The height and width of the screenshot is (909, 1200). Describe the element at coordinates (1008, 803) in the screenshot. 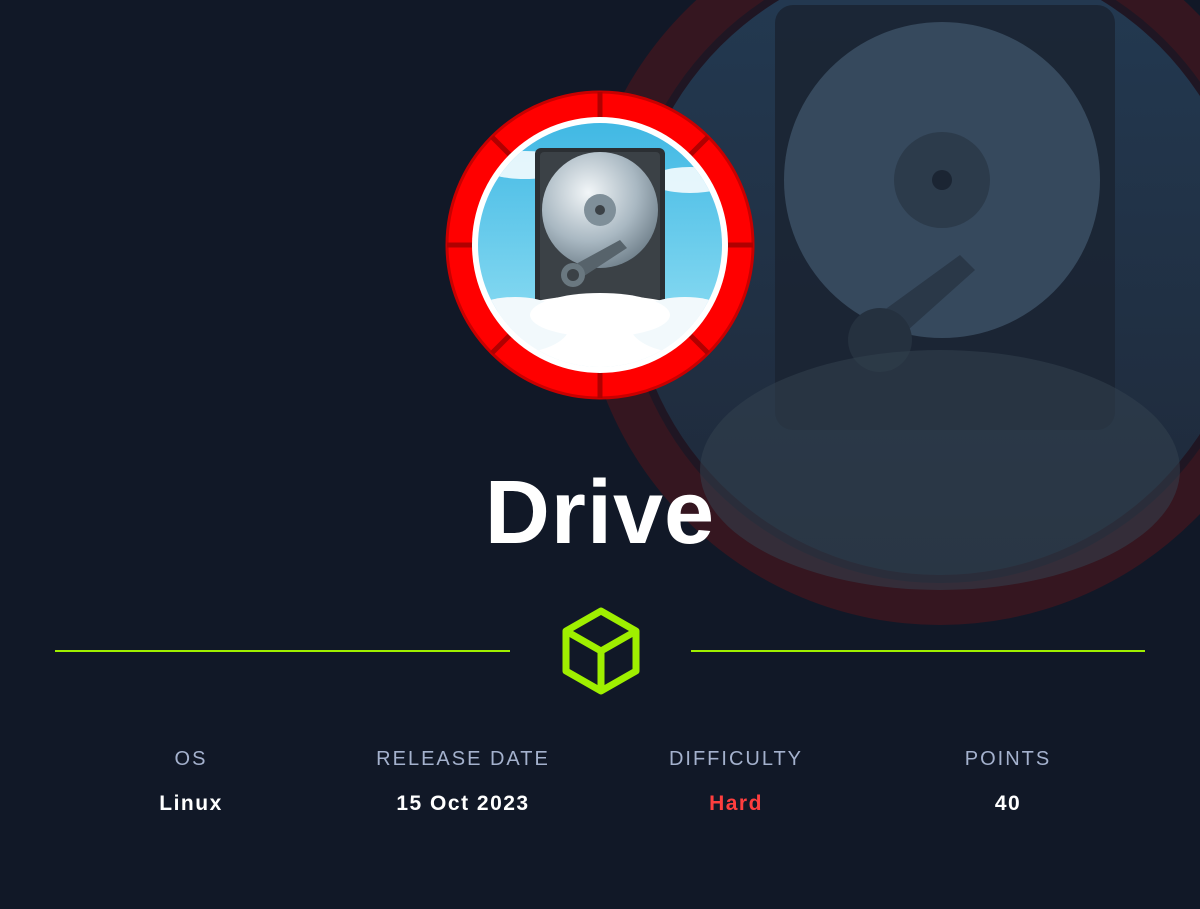

I see `stat-points-value: 40` at that location.